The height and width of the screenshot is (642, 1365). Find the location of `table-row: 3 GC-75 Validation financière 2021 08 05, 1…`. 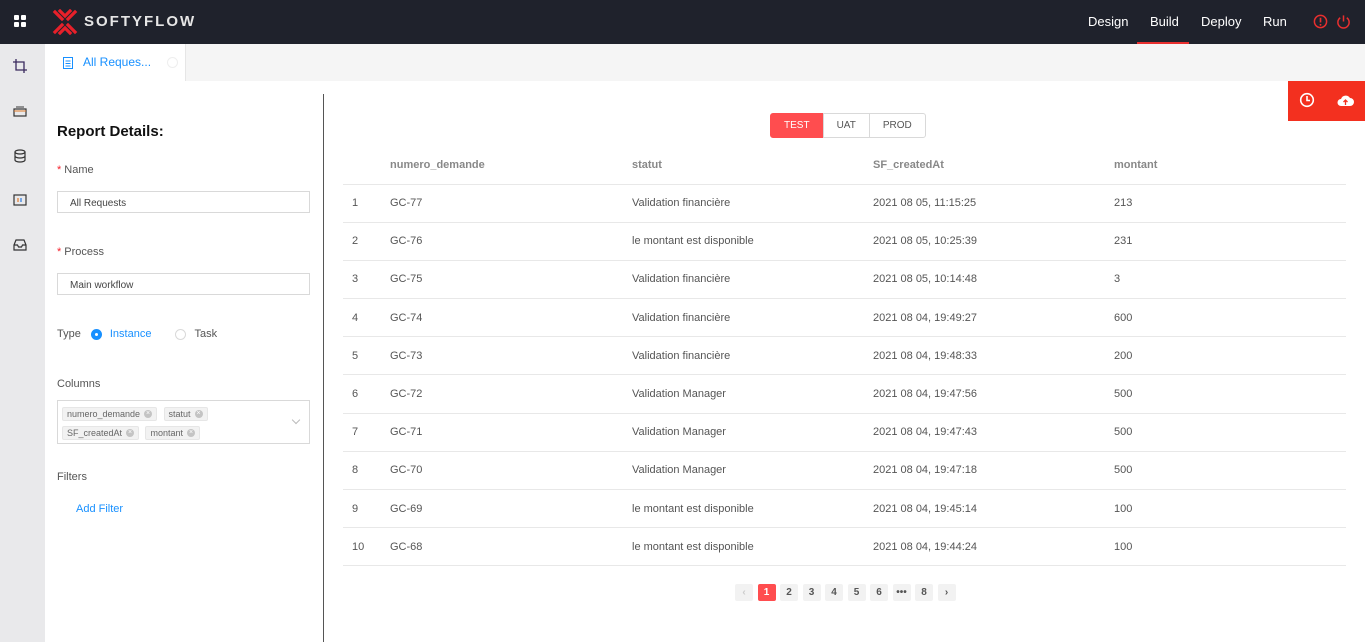

table-row: 3 GC-75 Validation financière 2021 08 05, 1… is located at coordinates (844, 280).